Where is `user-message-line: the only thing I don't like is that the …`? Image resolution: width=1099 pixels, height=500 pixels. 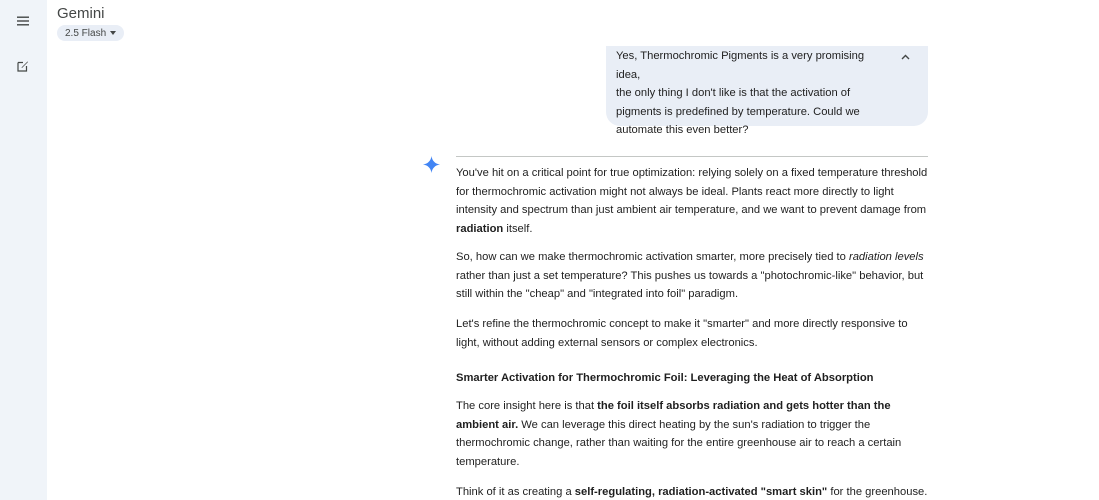 user-message-line: the only thing I don't like is that the … is located at coordinates (733, 93).